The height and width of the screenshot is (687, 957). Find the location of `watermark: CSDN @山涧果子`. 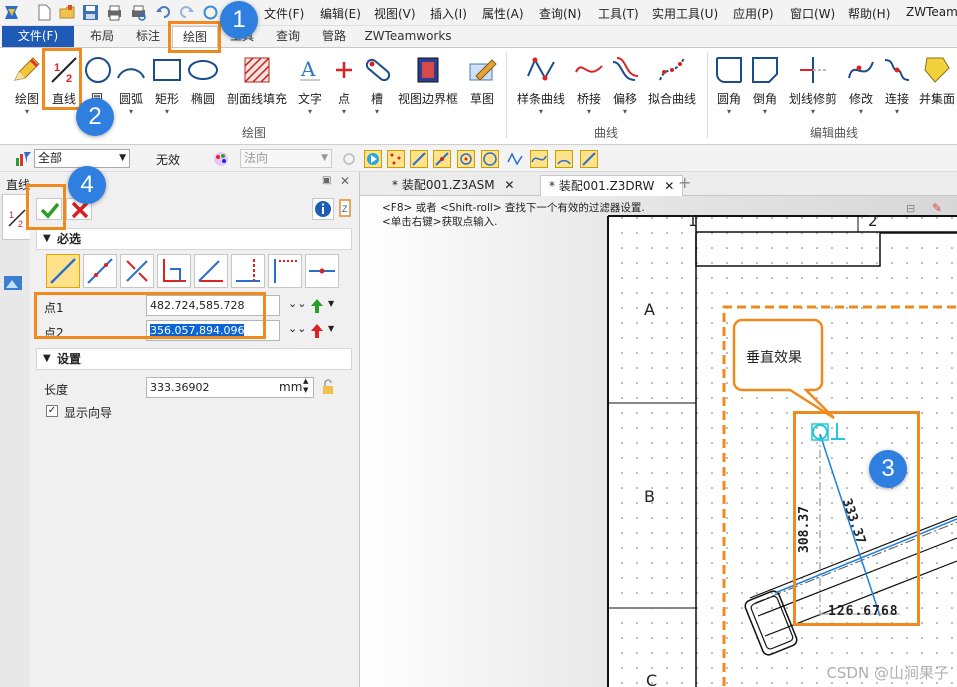

watermark: CSDN @山涧果子 is located at coordinates (887, 673).